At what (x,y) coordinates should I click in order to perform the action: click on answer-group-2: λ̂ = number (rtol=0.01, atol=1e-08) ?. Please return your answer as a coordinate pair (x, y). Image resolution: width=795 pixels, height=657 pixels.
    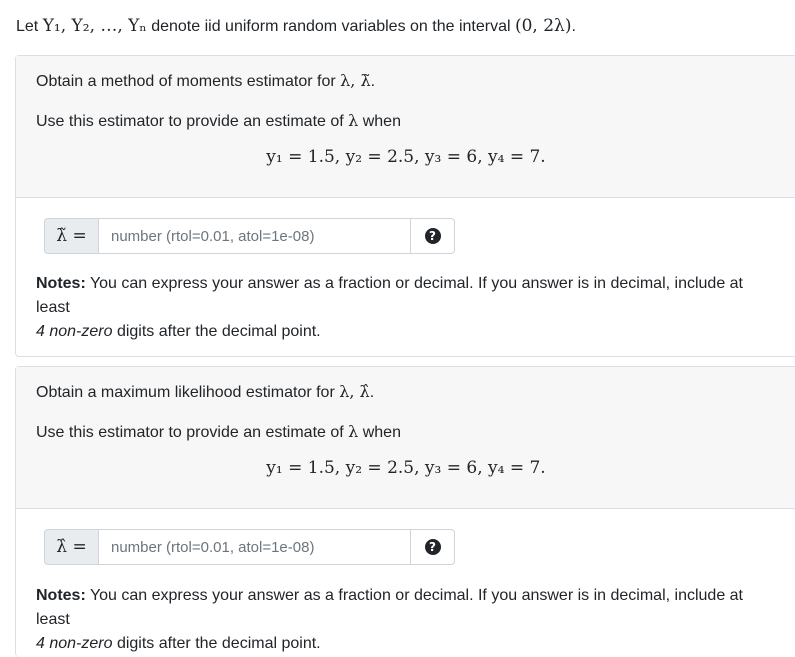
    Looking at the image, I should click on (250, 547).